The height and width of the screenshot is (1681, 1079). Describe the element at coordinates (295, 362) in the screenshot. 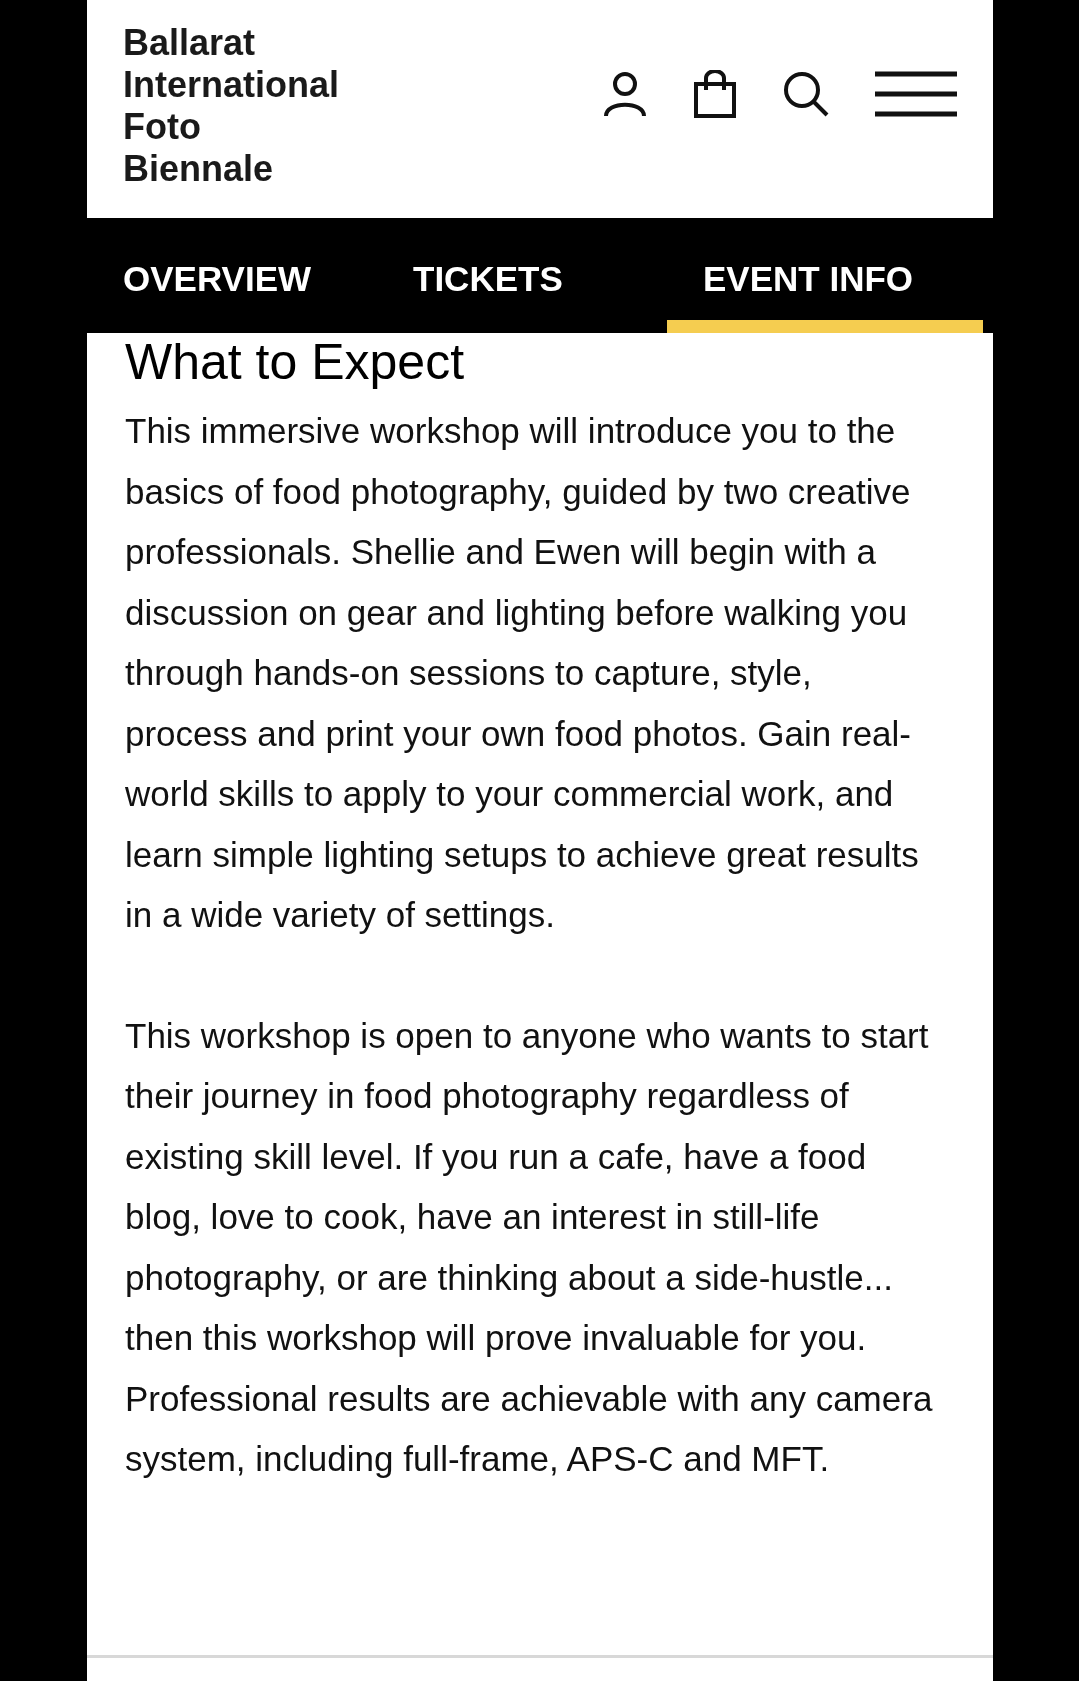

I see `section-heading: What to Expect` at that location.